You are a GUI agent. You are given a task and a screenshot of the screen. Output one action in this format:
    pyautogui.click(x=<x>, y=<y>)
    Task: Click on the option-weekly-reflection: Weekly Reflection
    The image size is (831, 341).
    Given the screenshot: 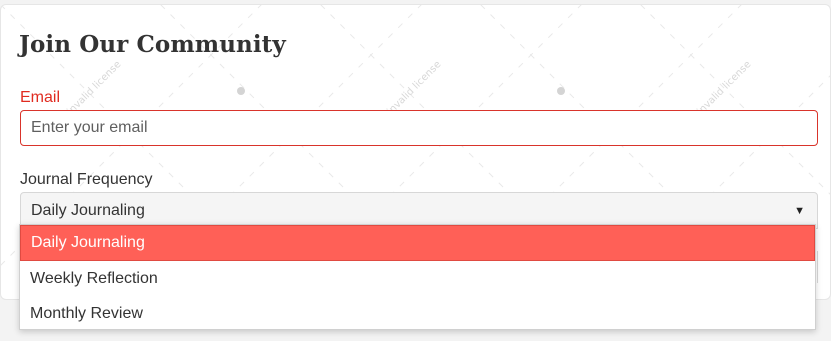 What is the action you would take?
    pyautogui.click(x=417, y=278)
    